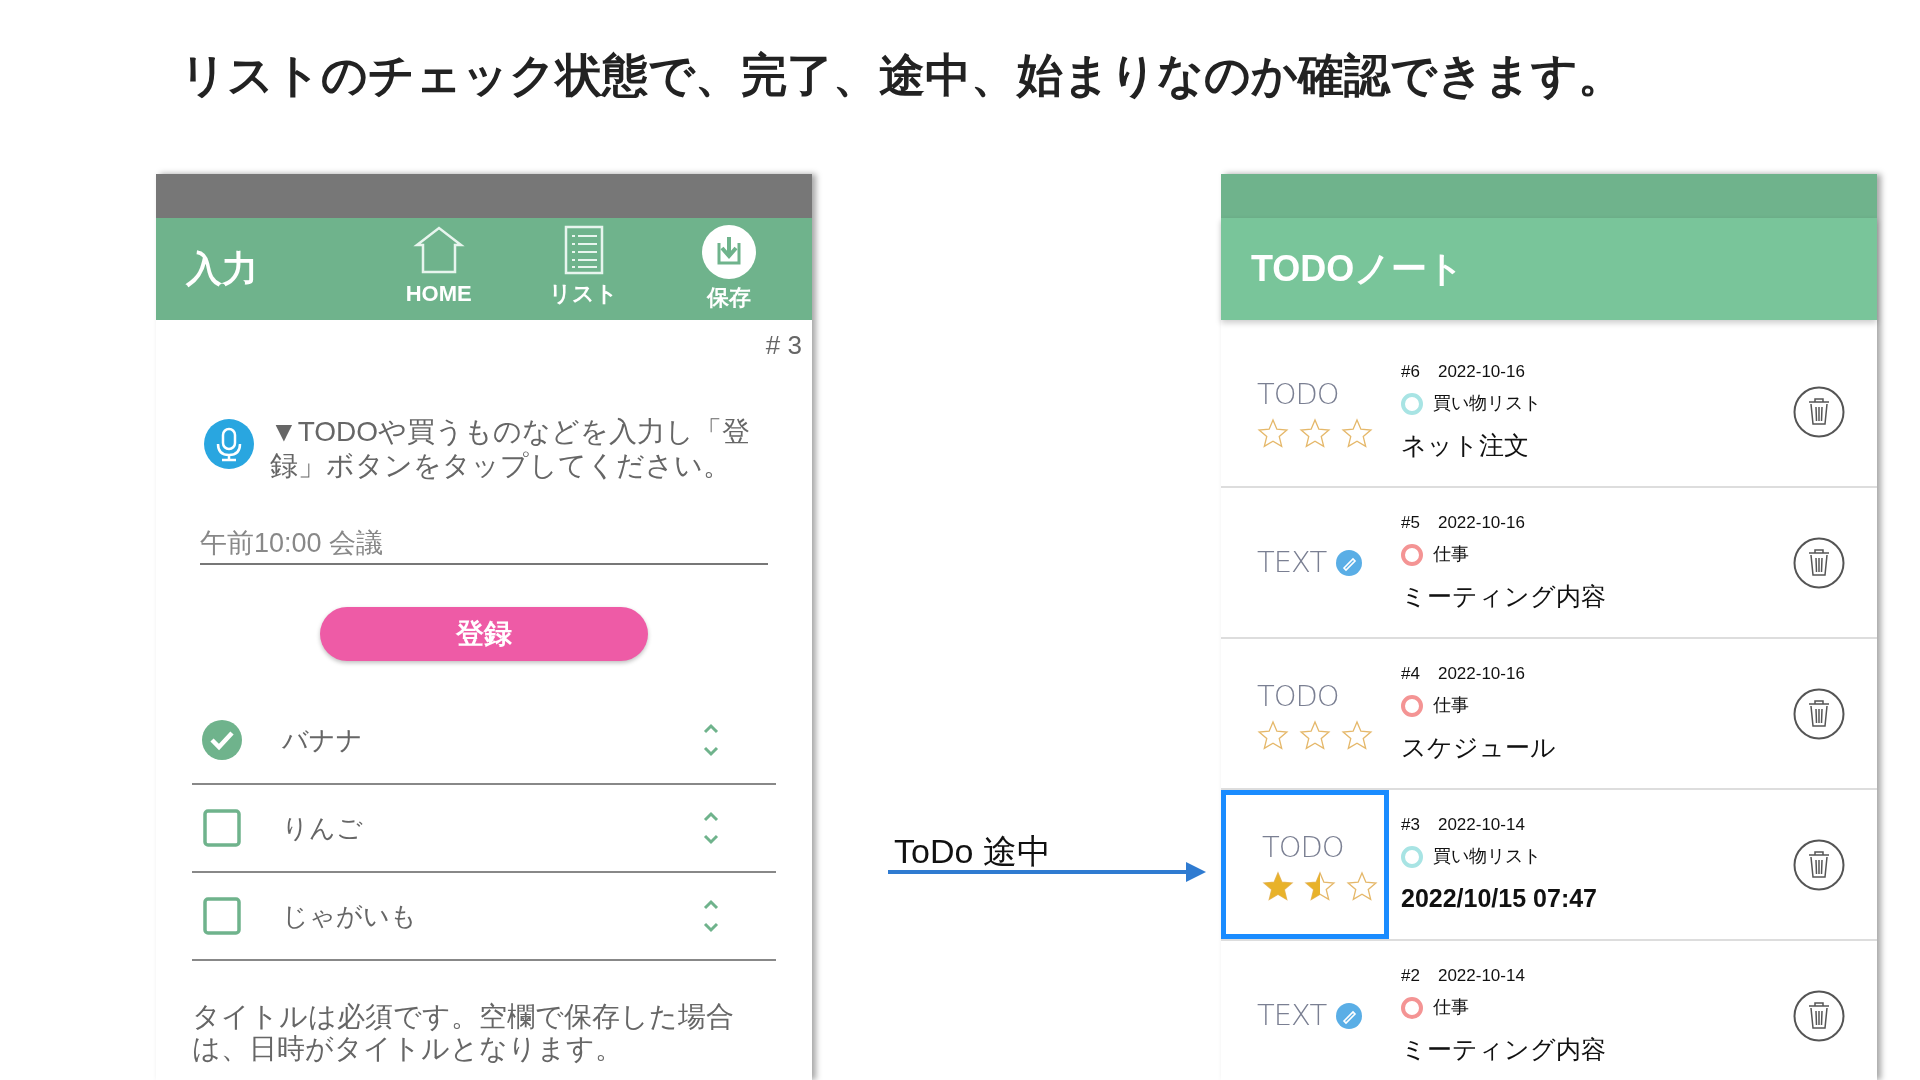 The height and width of the screenshot is (1080, 1920). I want to click on note-number: #3, so click(1410, 824).